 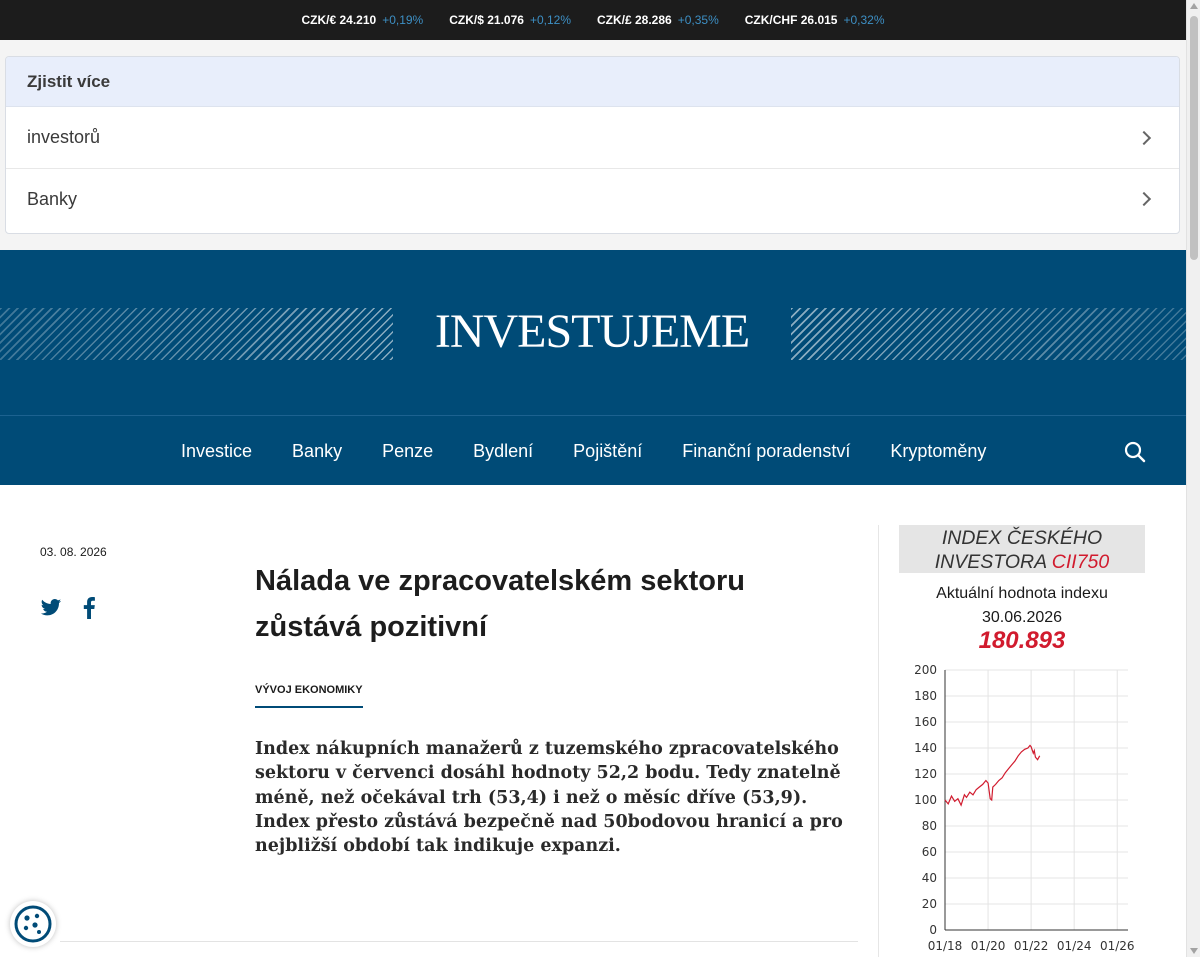 I want to click on ticker-item-gbp: CZK/£ 28.286 +0,35%, so click(x=658, y=20).